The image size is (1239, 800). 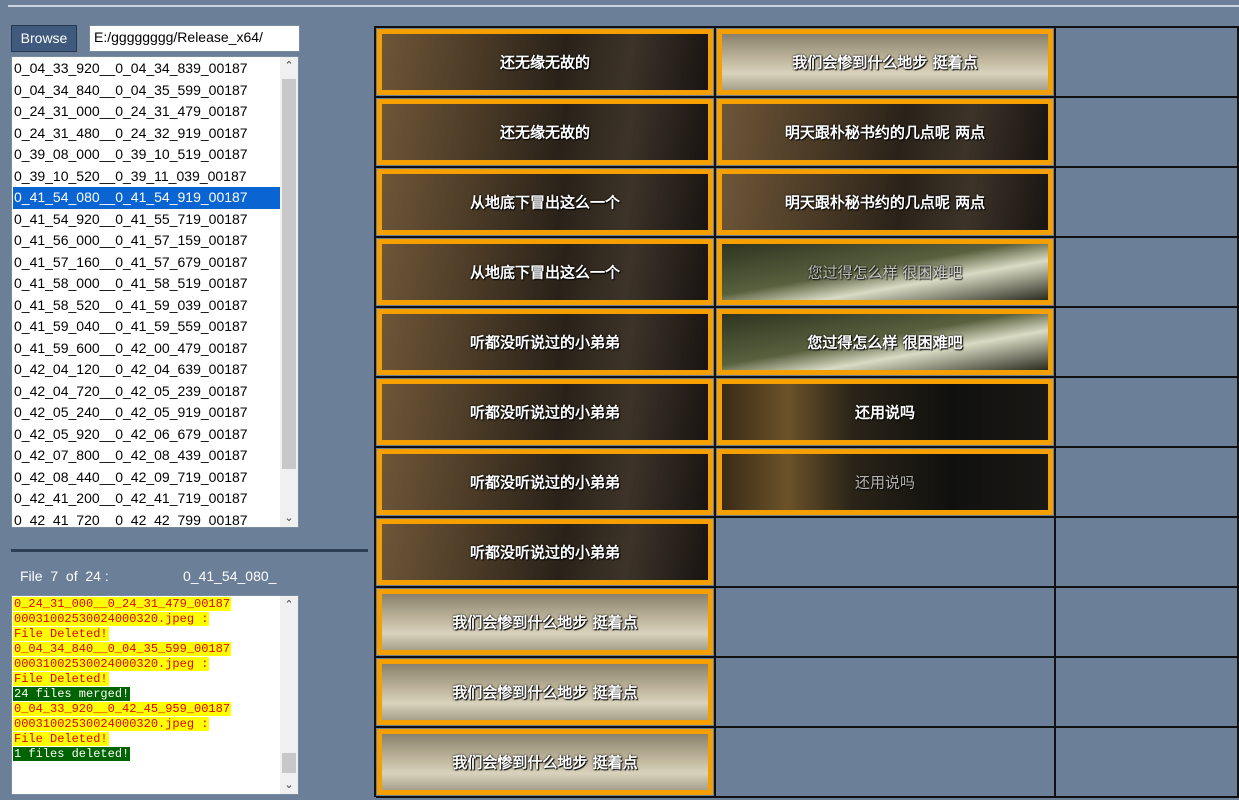 What do you see at coordinates (147, 392) in the screenshot?
I see `file-list-item: 0_42_04_720__0_42_05_239_00187` at bounding box center [147, 392].